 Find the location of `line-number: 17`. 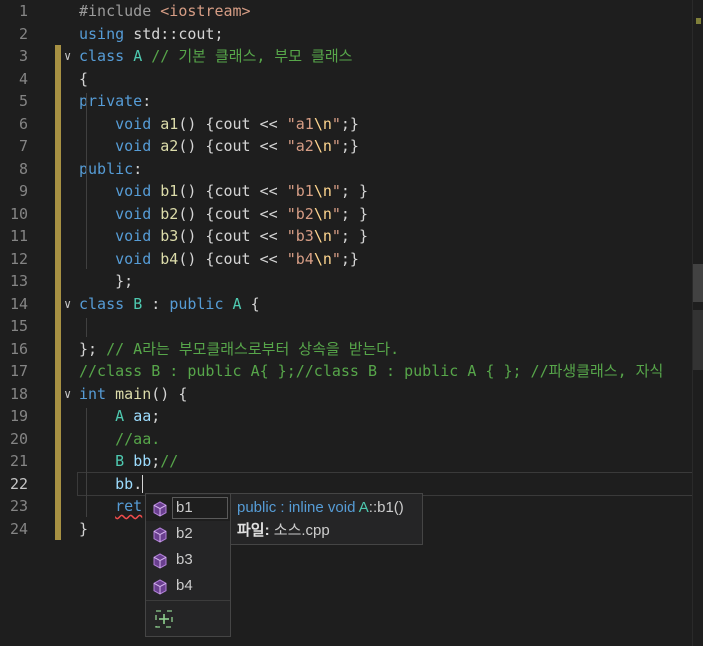

line-number: 17 is located at coordinates (18, 371).